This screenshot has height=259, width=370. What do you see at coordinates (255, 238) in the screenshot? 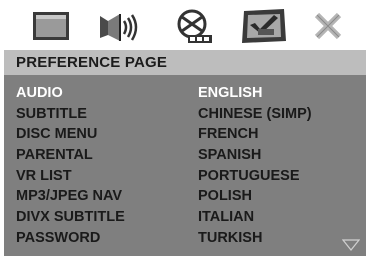
I see `option-turkish: TURKISH` at bounding box center [255, 238].